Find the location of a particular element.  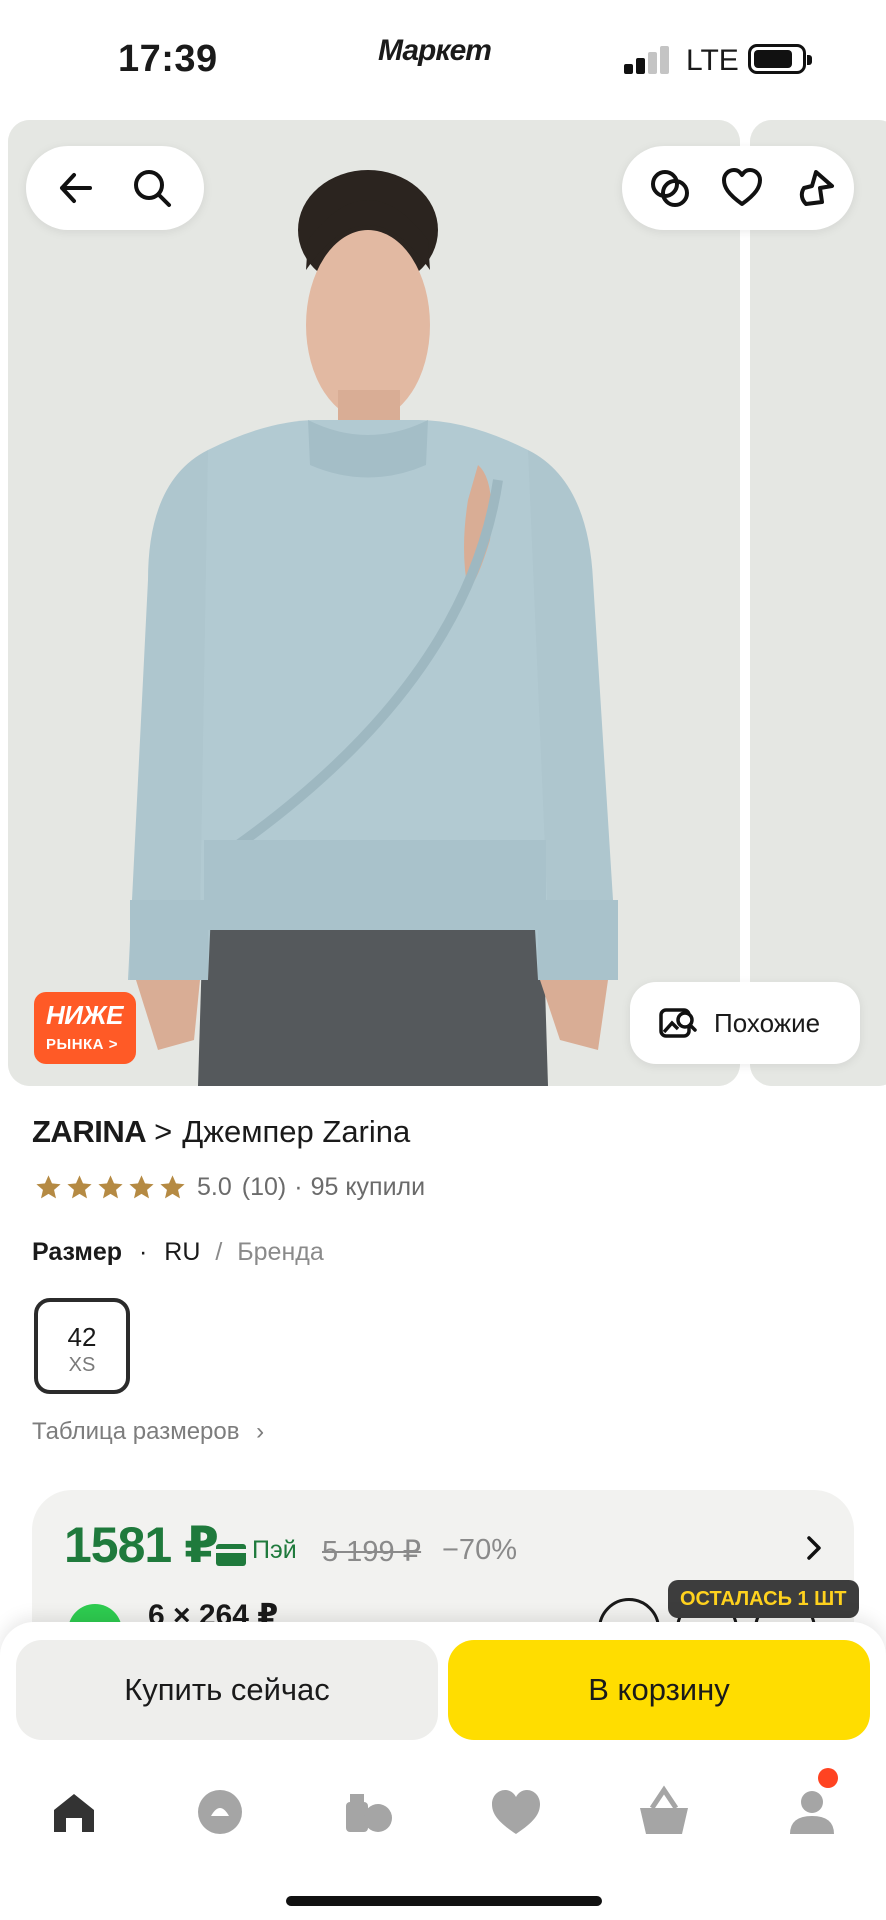

catalog-icon is located at coordinates (368, 1812).